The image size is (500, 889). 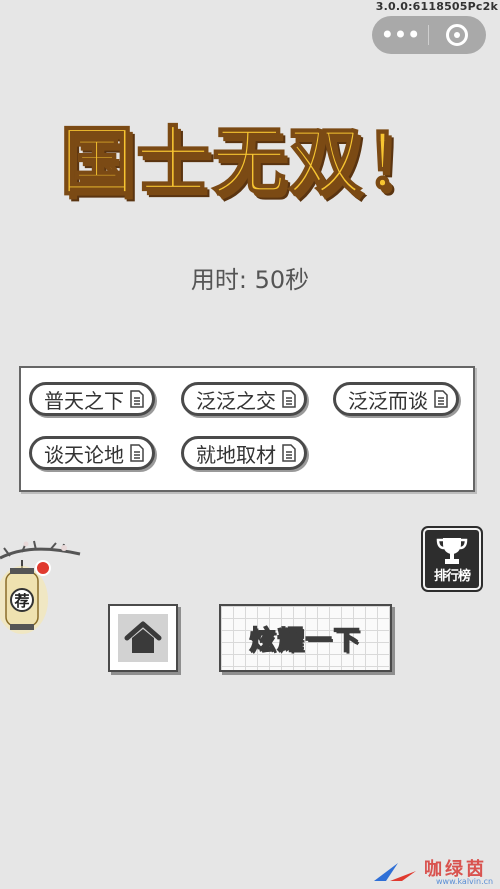 I want to click on idiom-chip: 就地取材, so click(x=244, y=453).